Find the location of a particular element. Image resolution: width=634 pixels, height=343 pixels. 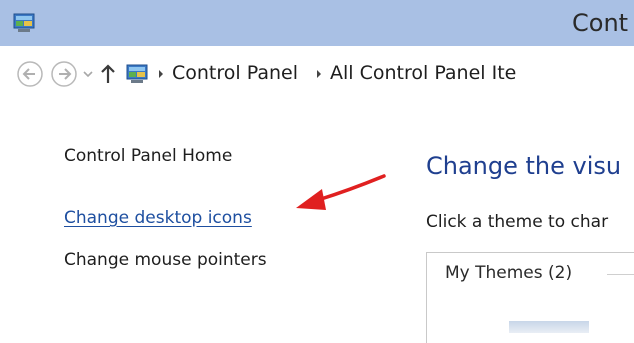

page-heading: Change the visu is located at coordinates (524, 166).